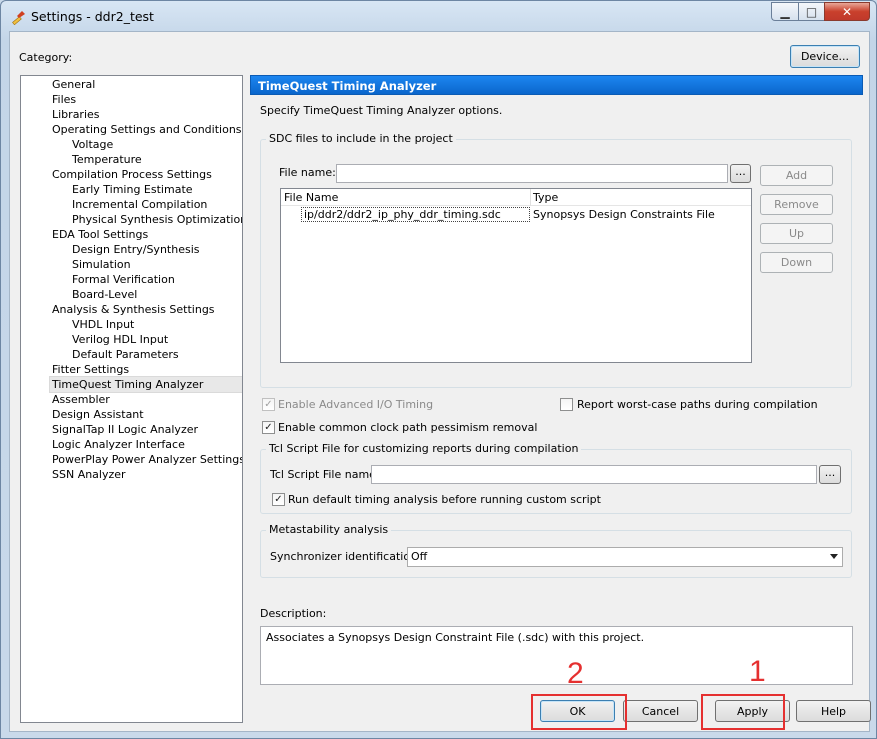 The image size is (877, 739). I want to click on tree-item: Temperature, so click(107, 159).